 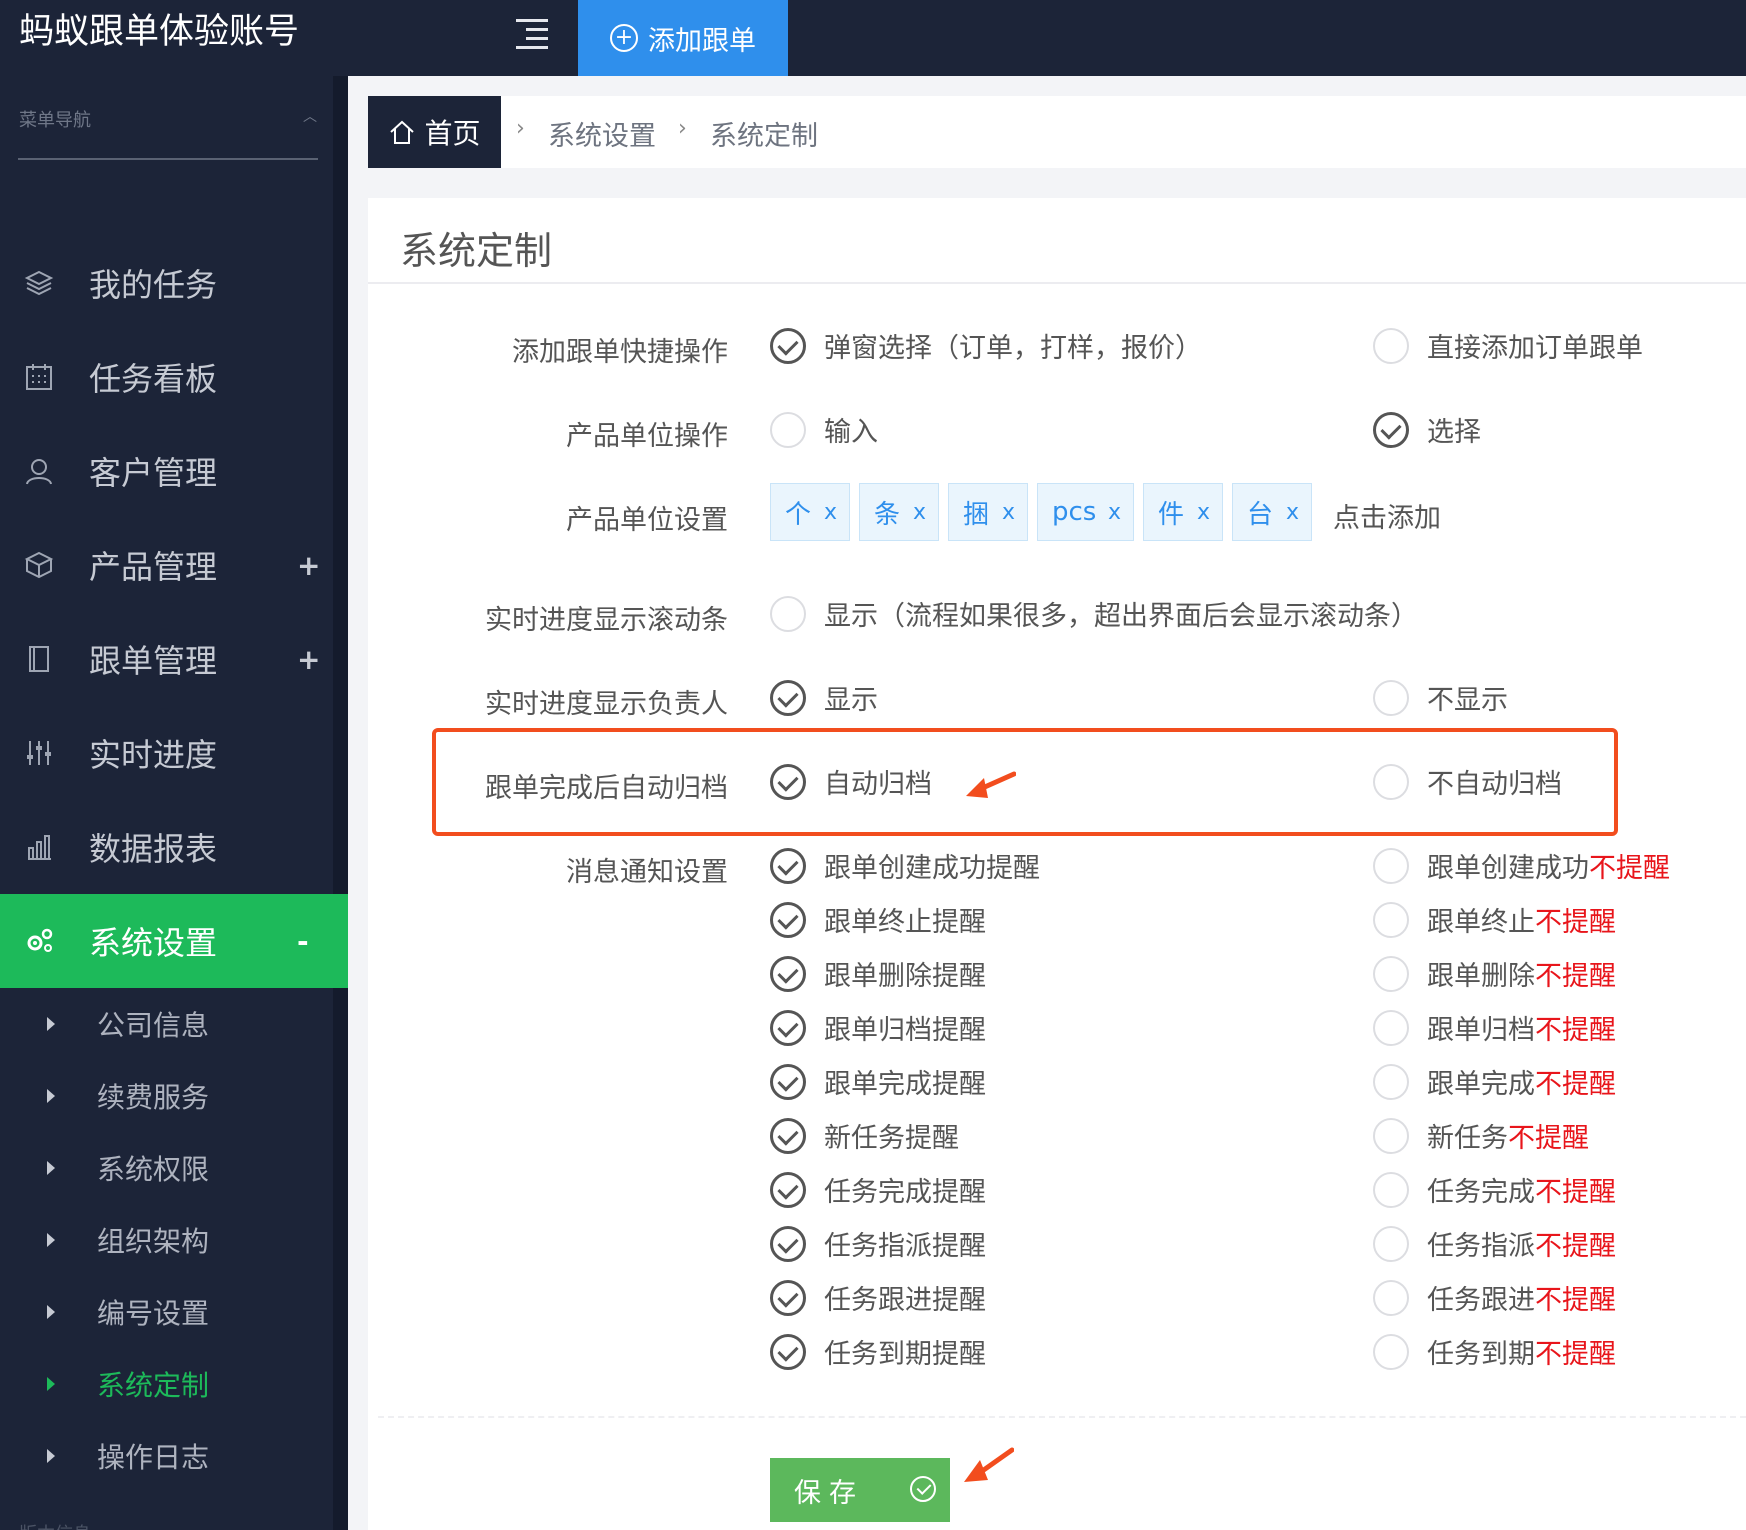 I want to click on unit-op-select-option: 选择, so click(x=1427, y=429).